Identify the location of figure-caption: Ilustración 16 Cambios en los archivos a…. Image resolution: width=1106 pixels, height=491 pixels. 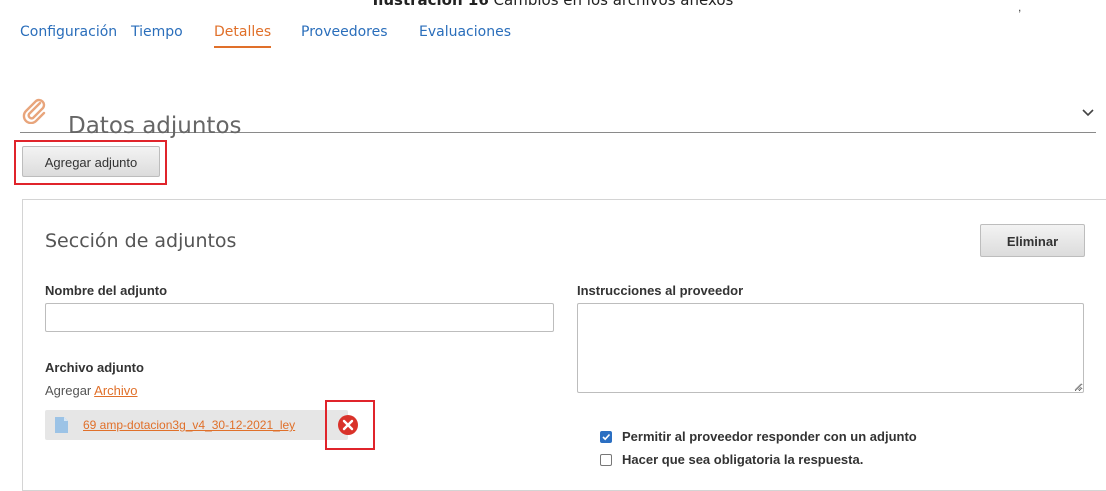
(553, 4).